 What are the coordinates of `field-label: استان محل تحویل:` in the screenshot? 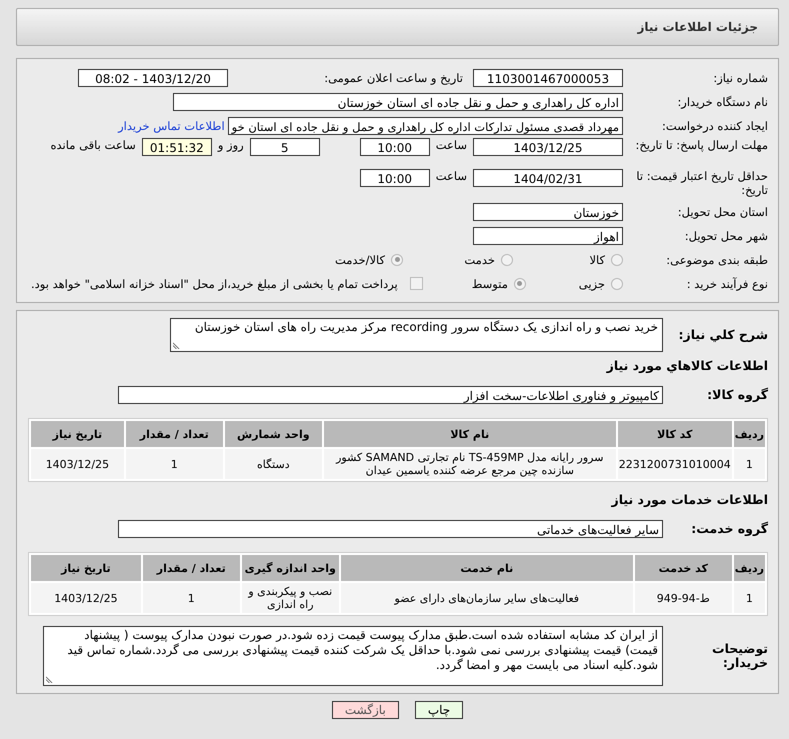 It's located at (722, 211).